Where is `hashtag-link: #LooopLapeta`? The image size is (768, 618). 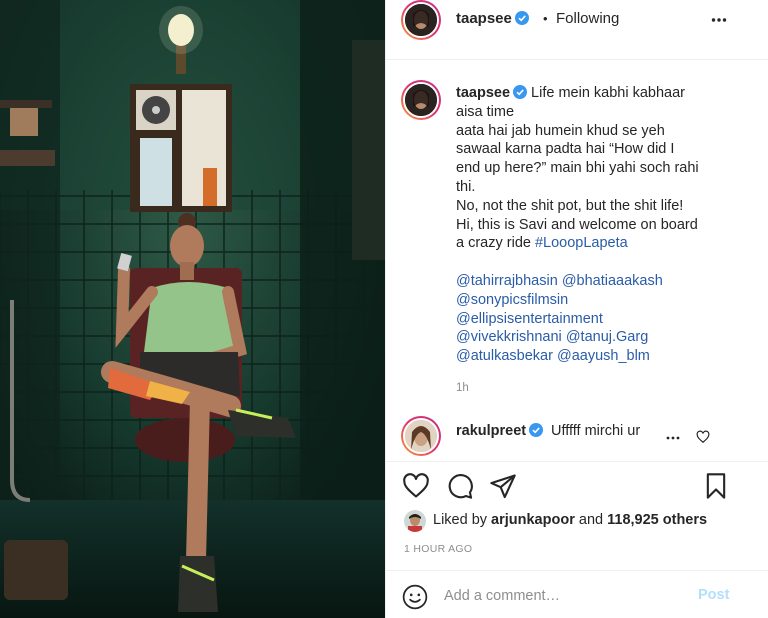
hashtag-link: #LooopLapeta is located at coordinates (581, 243).